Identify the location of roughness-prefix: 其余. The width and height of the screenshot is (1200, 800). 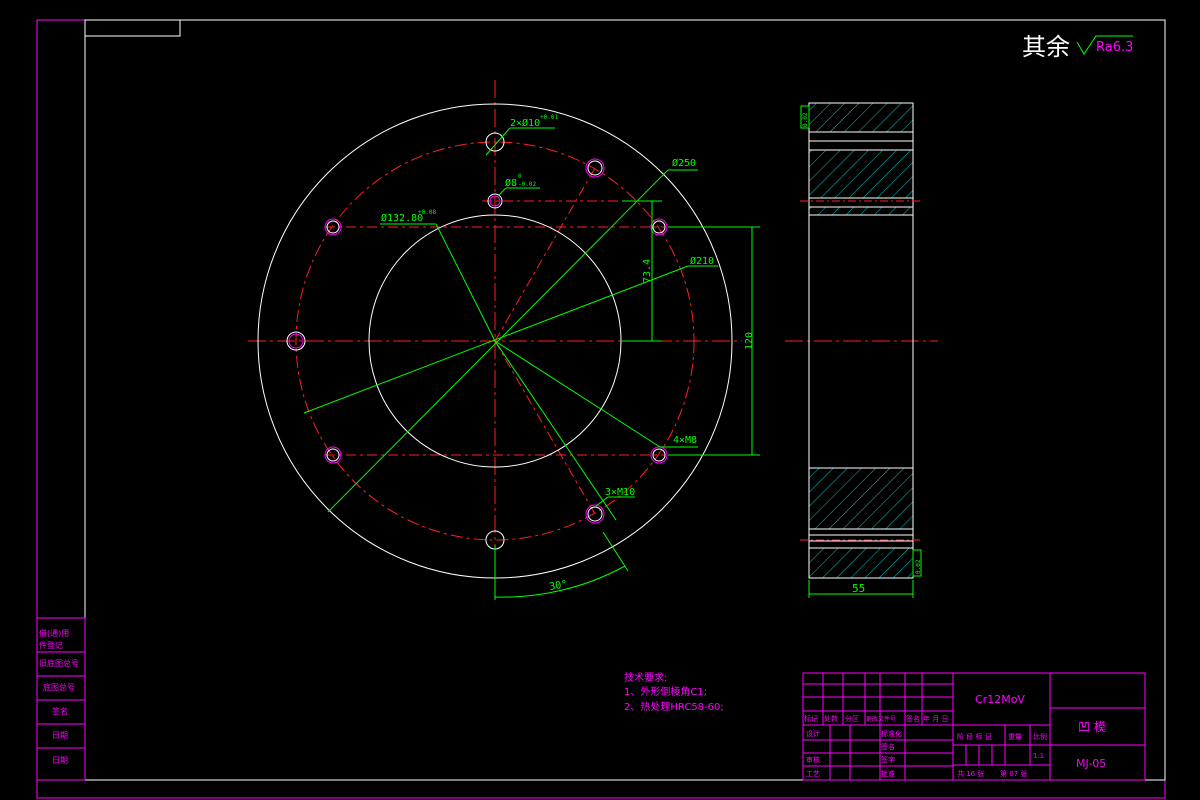
(1046, 47).